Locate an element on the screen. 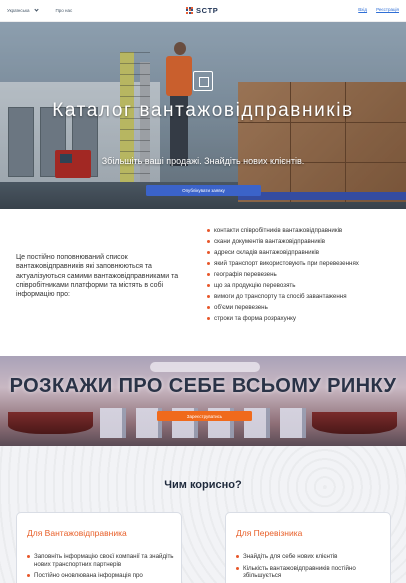 This screenshot has height=583, width=406. logo-icon is located at coordinates (190, 10).